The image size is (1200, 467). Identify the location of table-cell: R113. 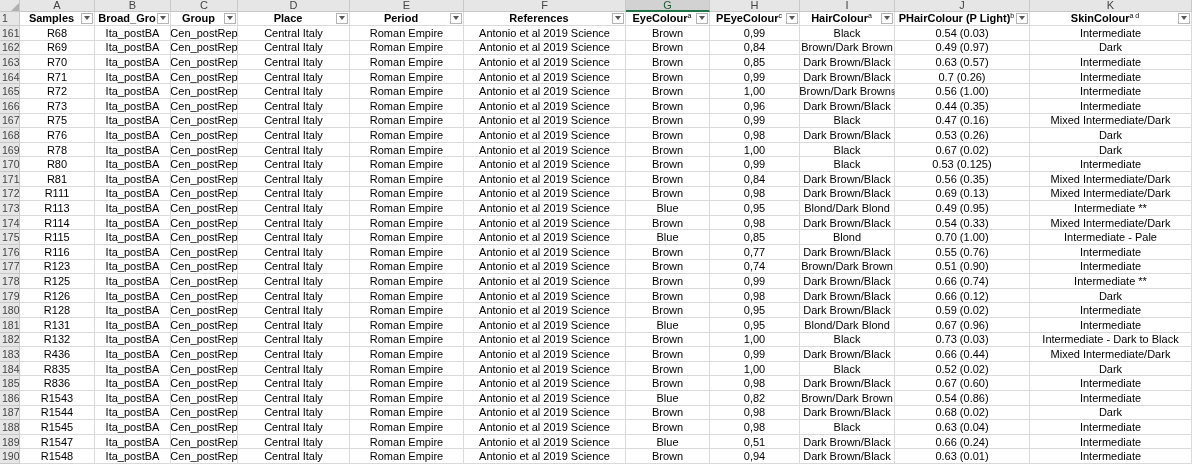
(57, 208).